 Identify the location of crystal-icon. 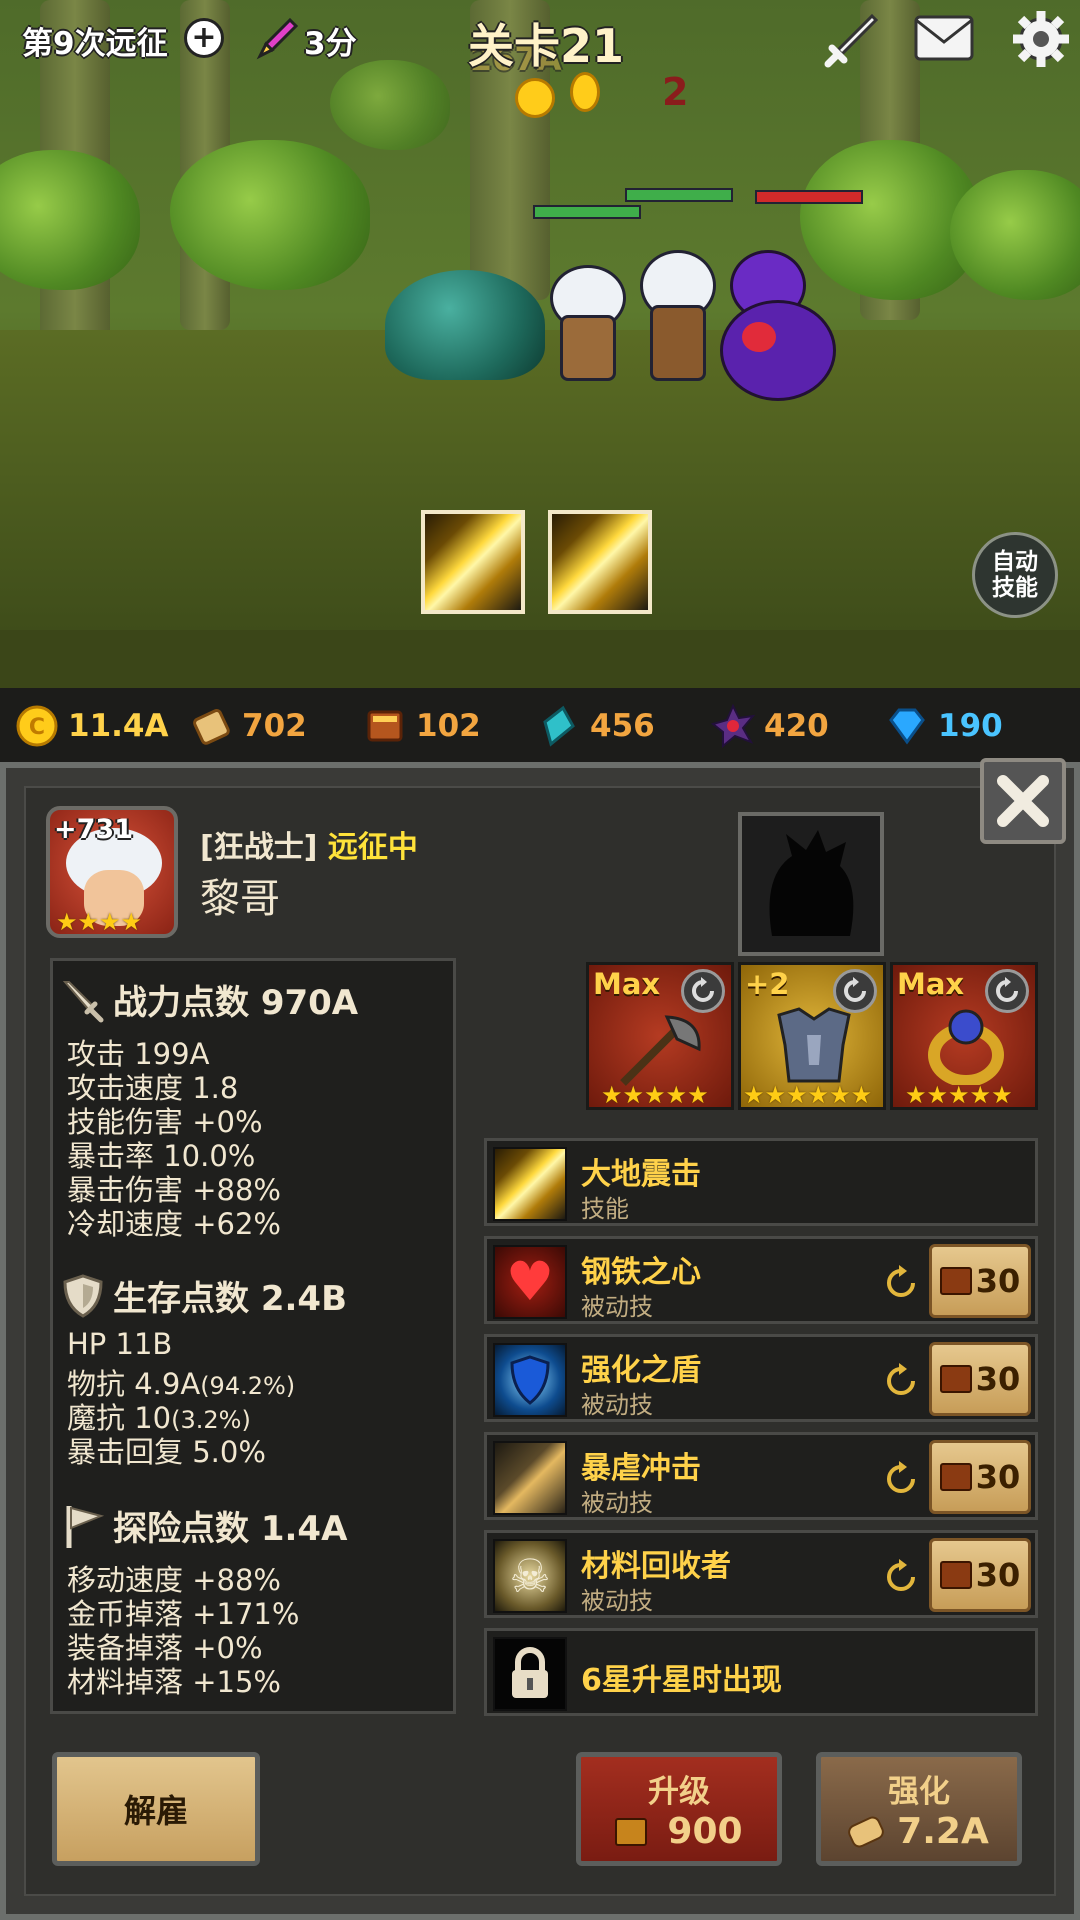
(559, 726).